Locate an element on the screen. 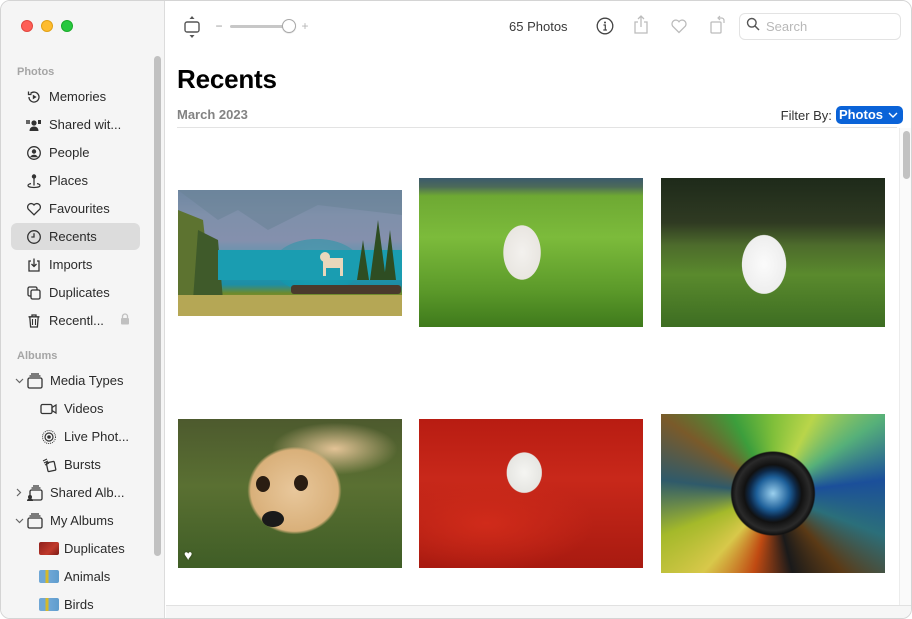  video-icon is located at coordinates (49, 409).